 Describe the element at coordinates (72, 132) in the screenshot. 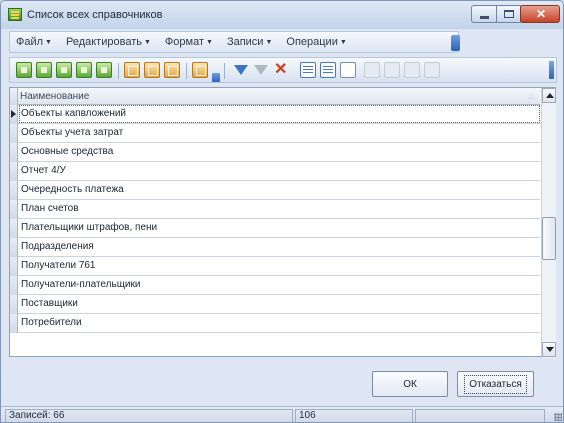

I see `cell-name: Объекты учета затрат` at that location.